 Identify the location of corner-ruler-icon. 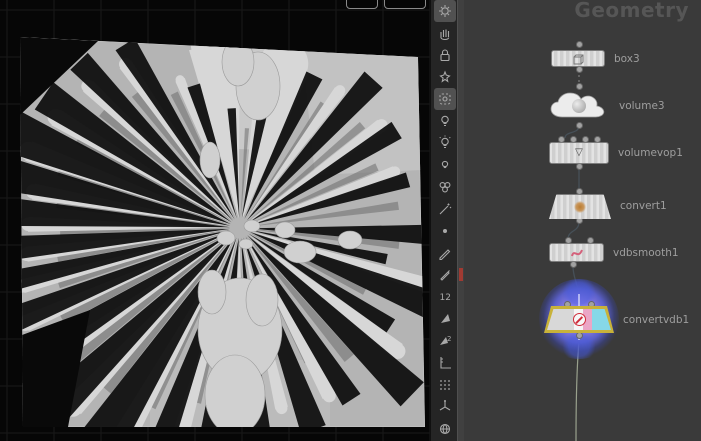
(445, 363).